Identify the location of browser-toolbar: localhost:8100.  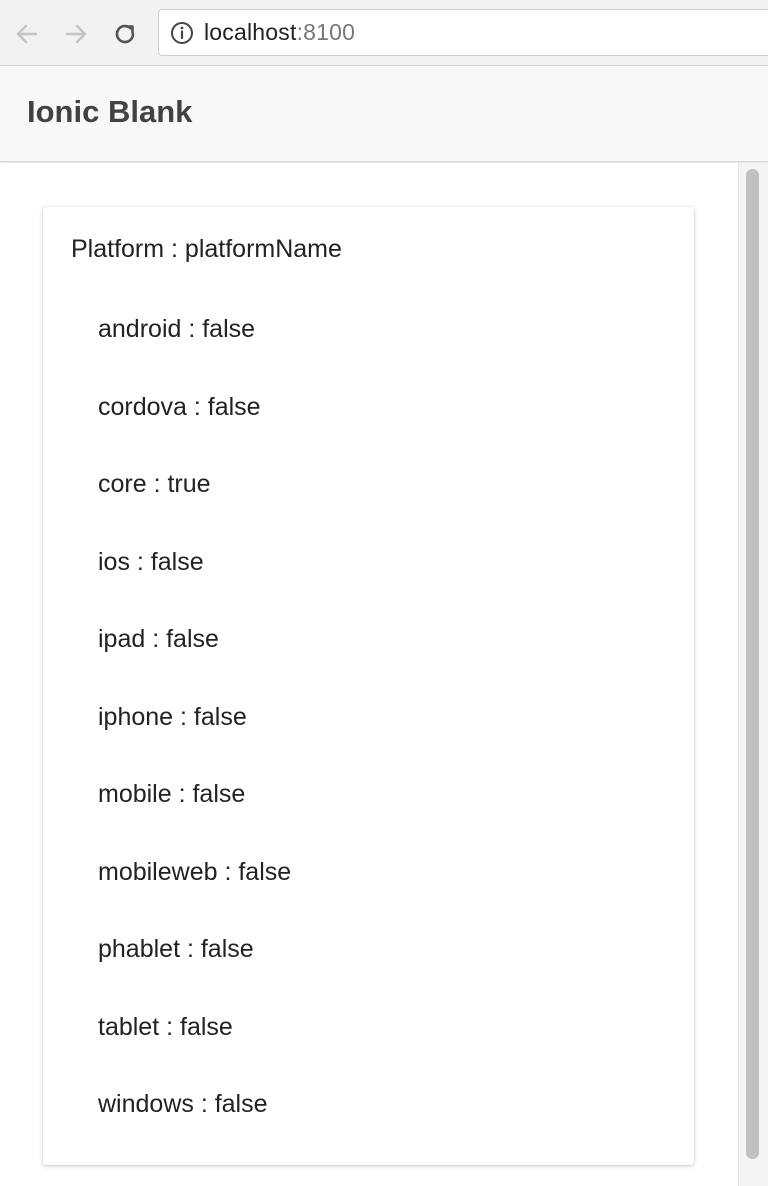
(384, 33).